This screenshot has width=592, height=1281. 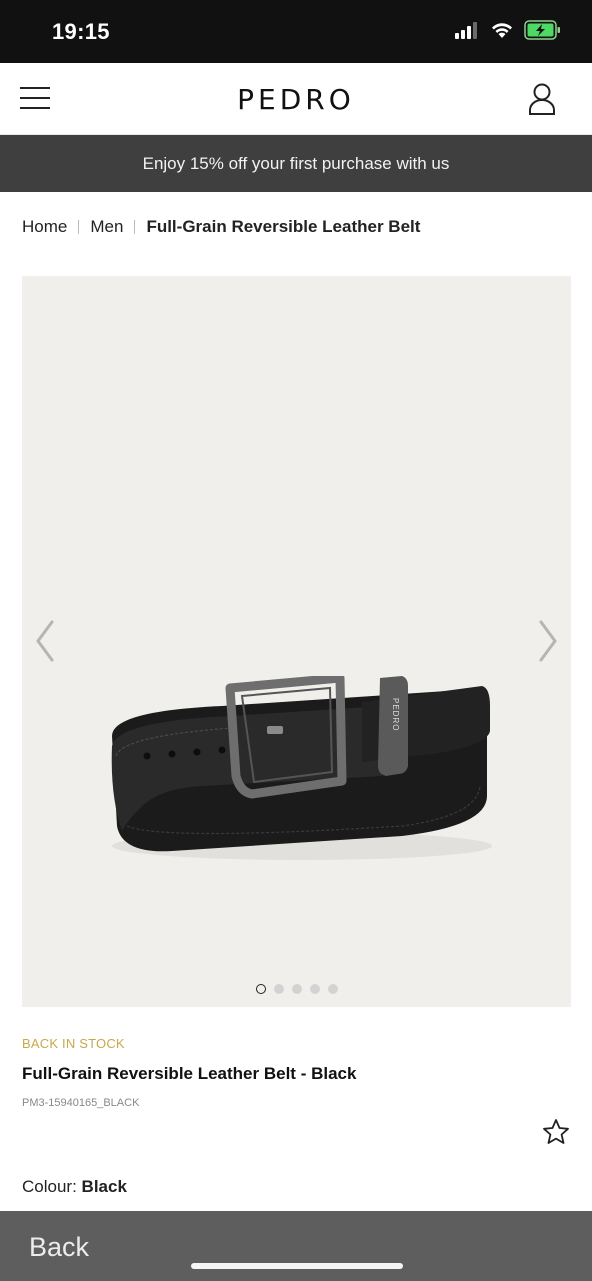 What do you see at coordinates (106, 227) in the screenshot?
I see `breadcrumb-men: Men` at bounding box center [106, 227].